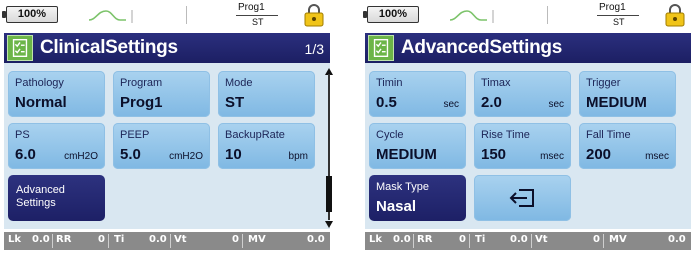 This screenshot has height=253, width=691. Describe the element at coordinates (522, 94) in the screenshot. I see `timax-tile: Timax 2.0 sec` at that location.